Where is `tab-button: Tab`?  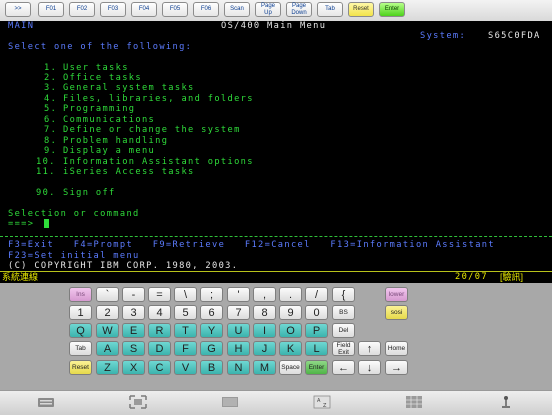 tab-button: Tab is located at coordinates (330, 9).